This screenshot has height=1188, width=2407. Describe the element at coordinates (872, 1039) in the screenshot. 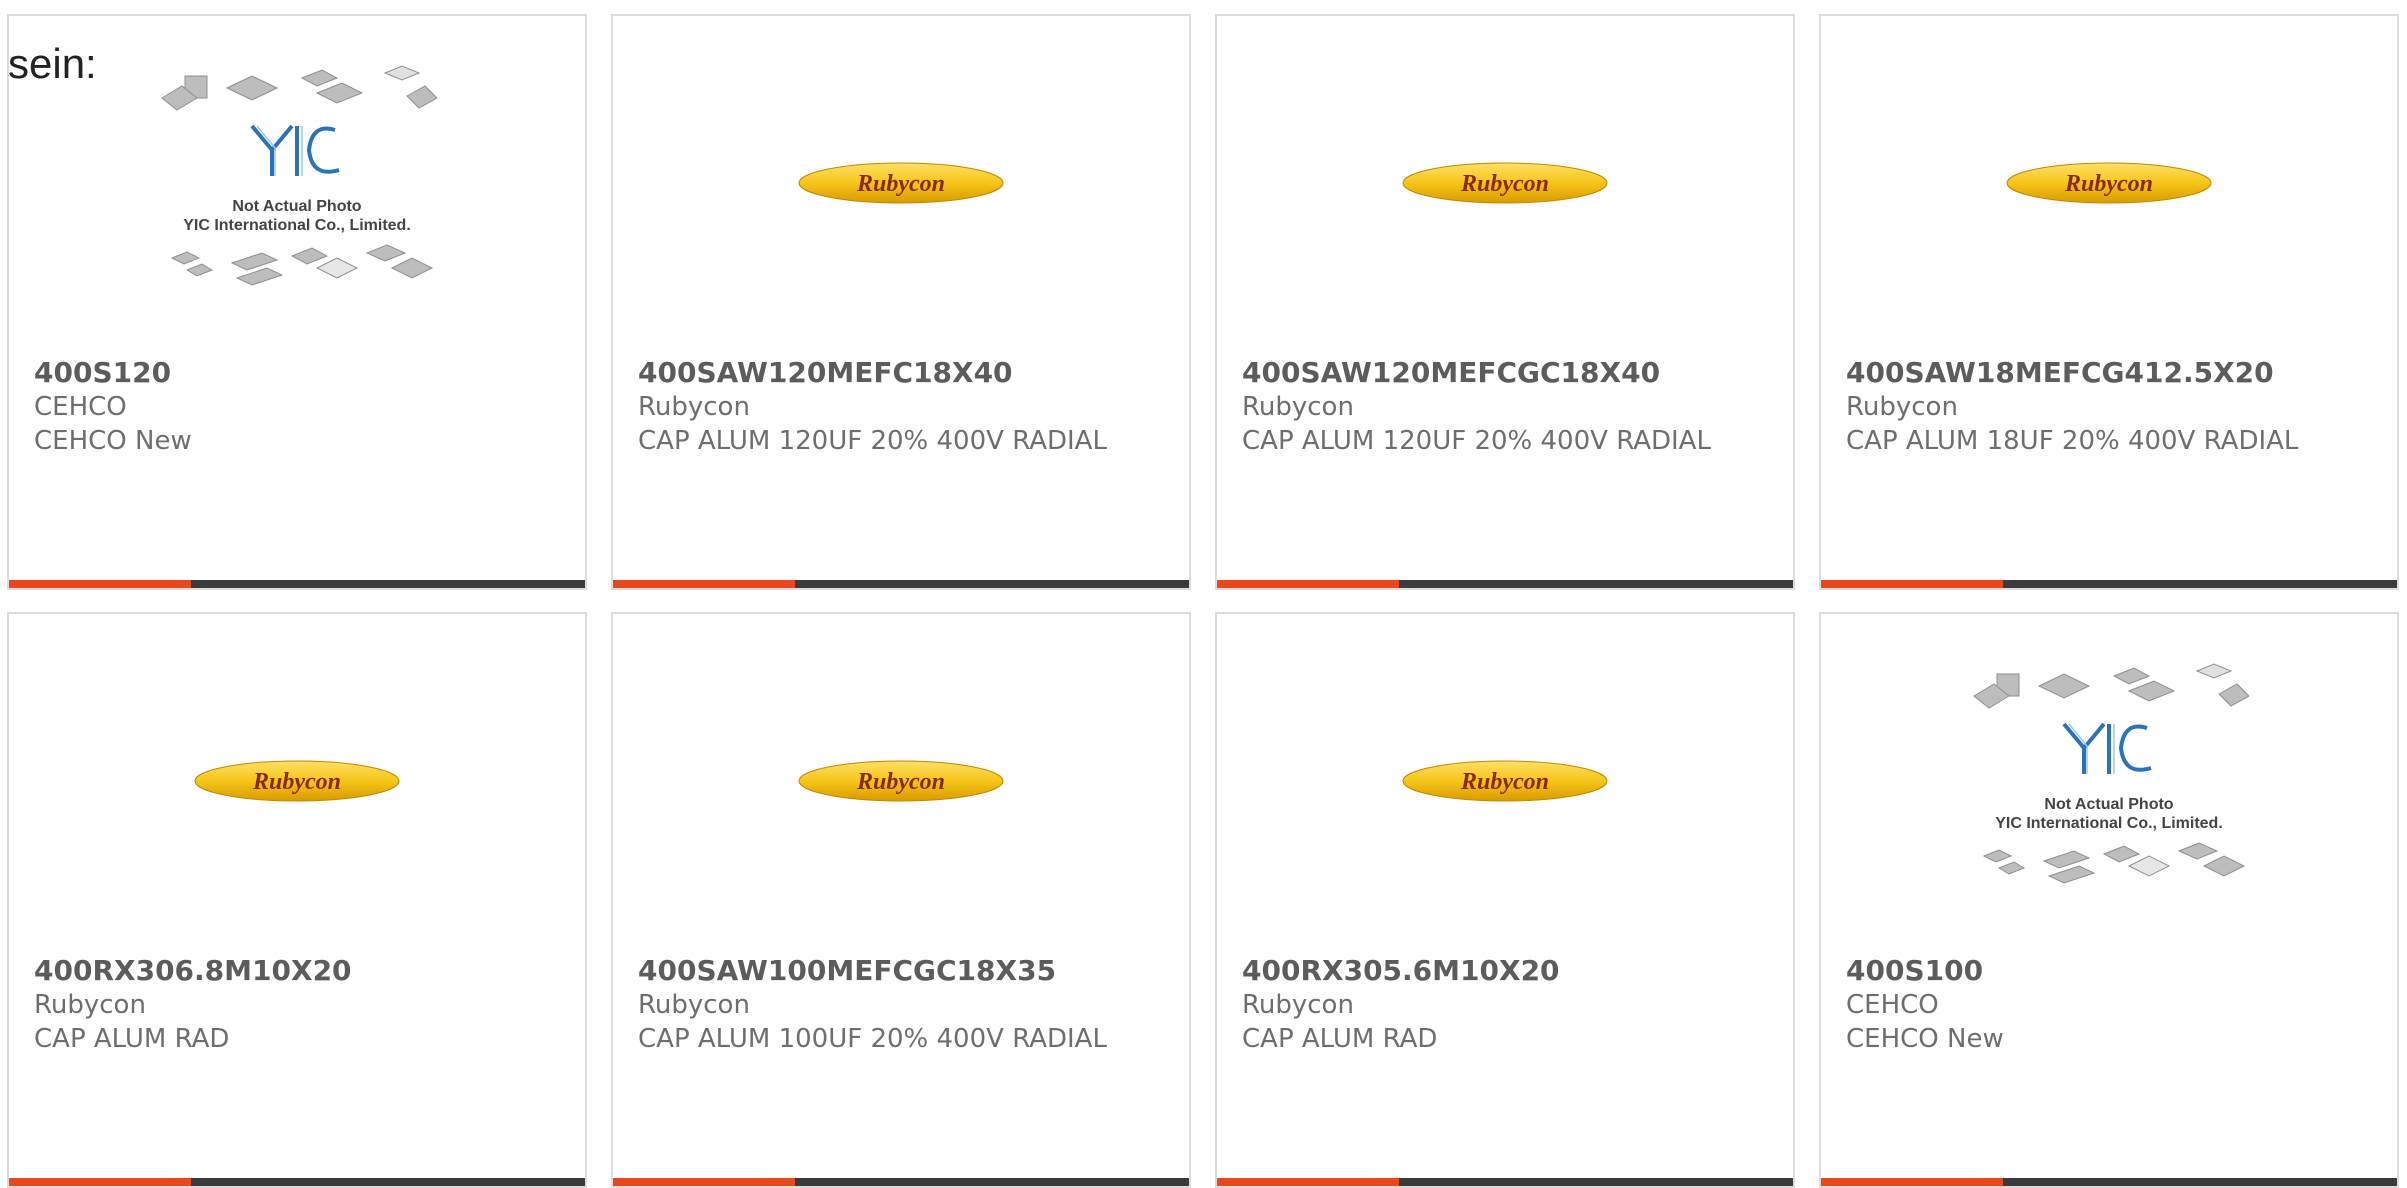

I see `product-description: CAP ALUM 100UF 20% 400V RADIAL` at that location.